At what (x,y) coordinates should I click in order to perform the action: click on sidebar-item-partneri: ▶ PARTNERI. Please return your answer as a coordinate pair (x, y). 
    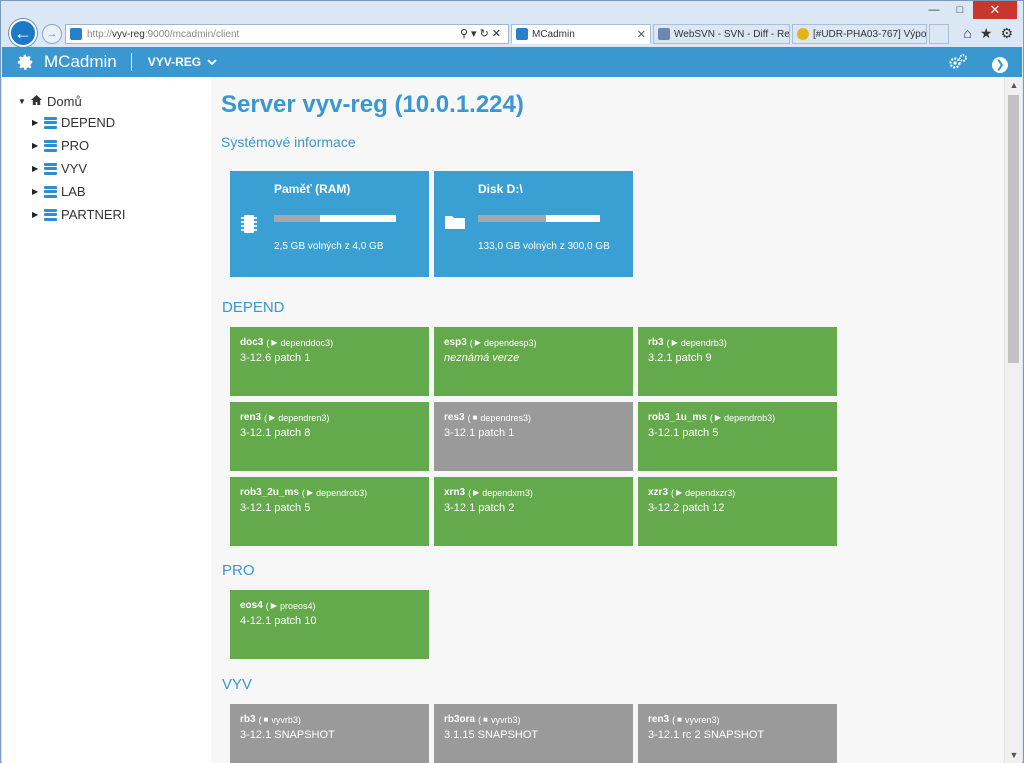
    Looking at the image, I should click on (106, 214).